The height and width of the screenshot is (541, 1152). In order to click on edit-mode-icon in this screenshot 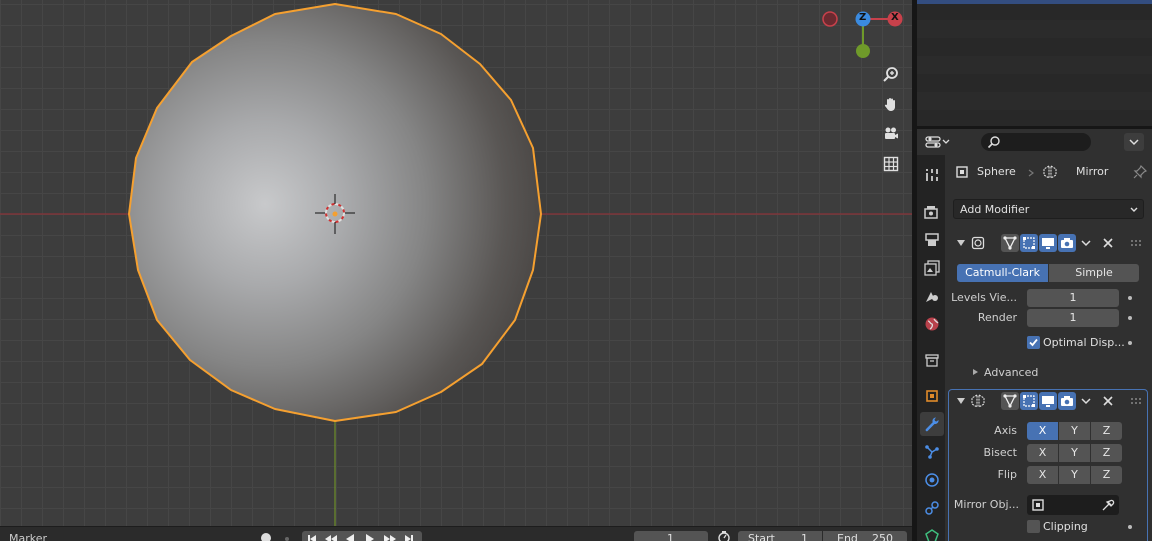, I will do `click(1029, 401)`.